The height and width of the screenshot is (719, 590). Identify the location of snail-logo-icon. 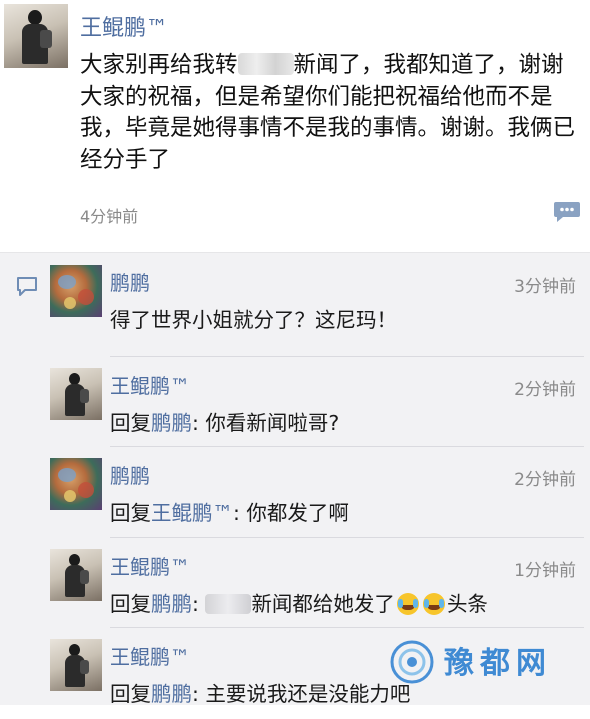
(412, 662).